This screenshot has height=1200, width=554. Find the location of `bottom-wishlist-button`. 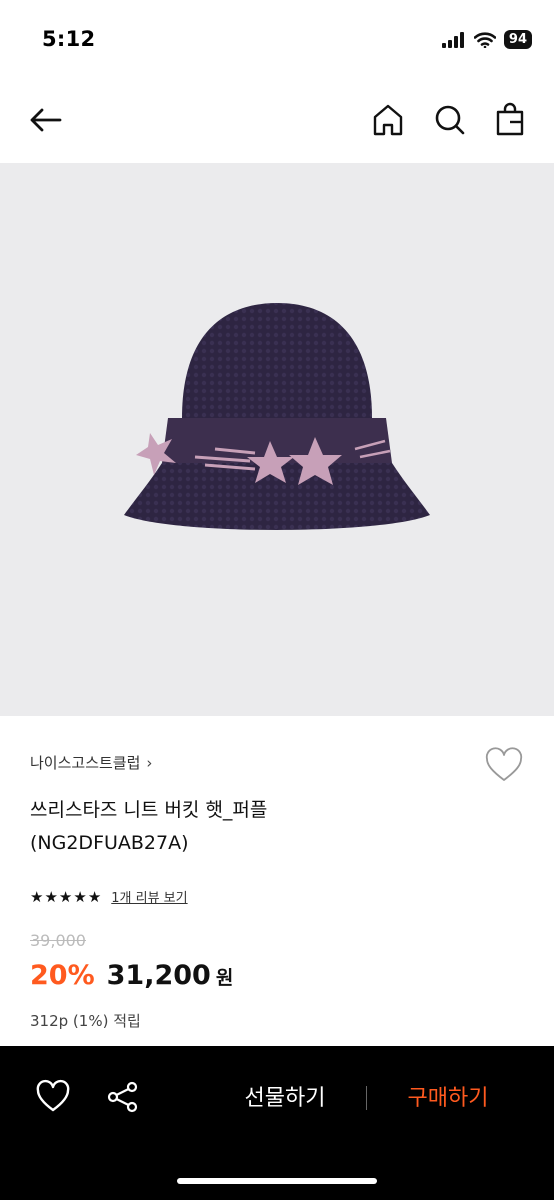

bottom-wishlist-button is located at coordinates (53, 1097).